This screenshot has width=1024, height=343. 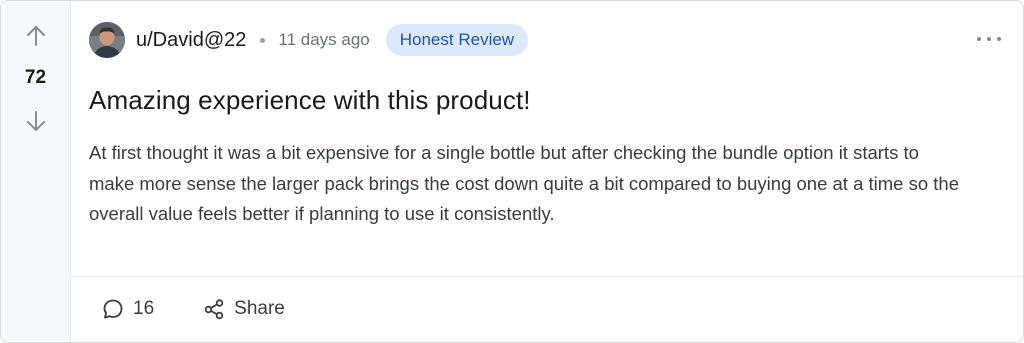 What do you see at coordinates (259, 308) in the screenshot?
I see `share-label: Share` at bounding box center [259, 308].